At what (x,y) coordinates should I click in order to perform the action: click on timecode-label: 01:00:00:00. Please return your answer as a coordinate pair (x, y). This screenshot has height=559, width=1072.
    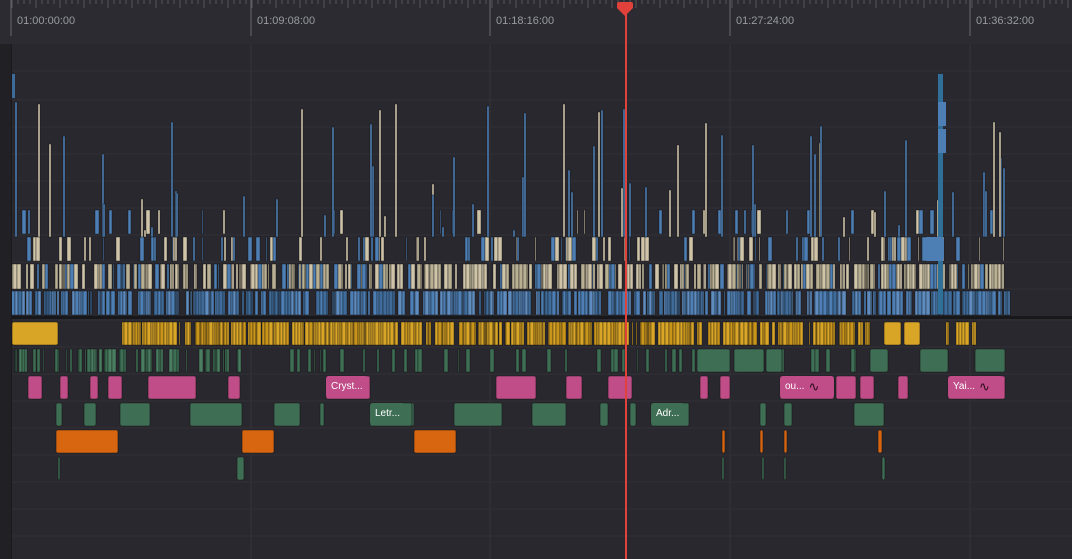
    Looking at the image, I should click on (46, 21).